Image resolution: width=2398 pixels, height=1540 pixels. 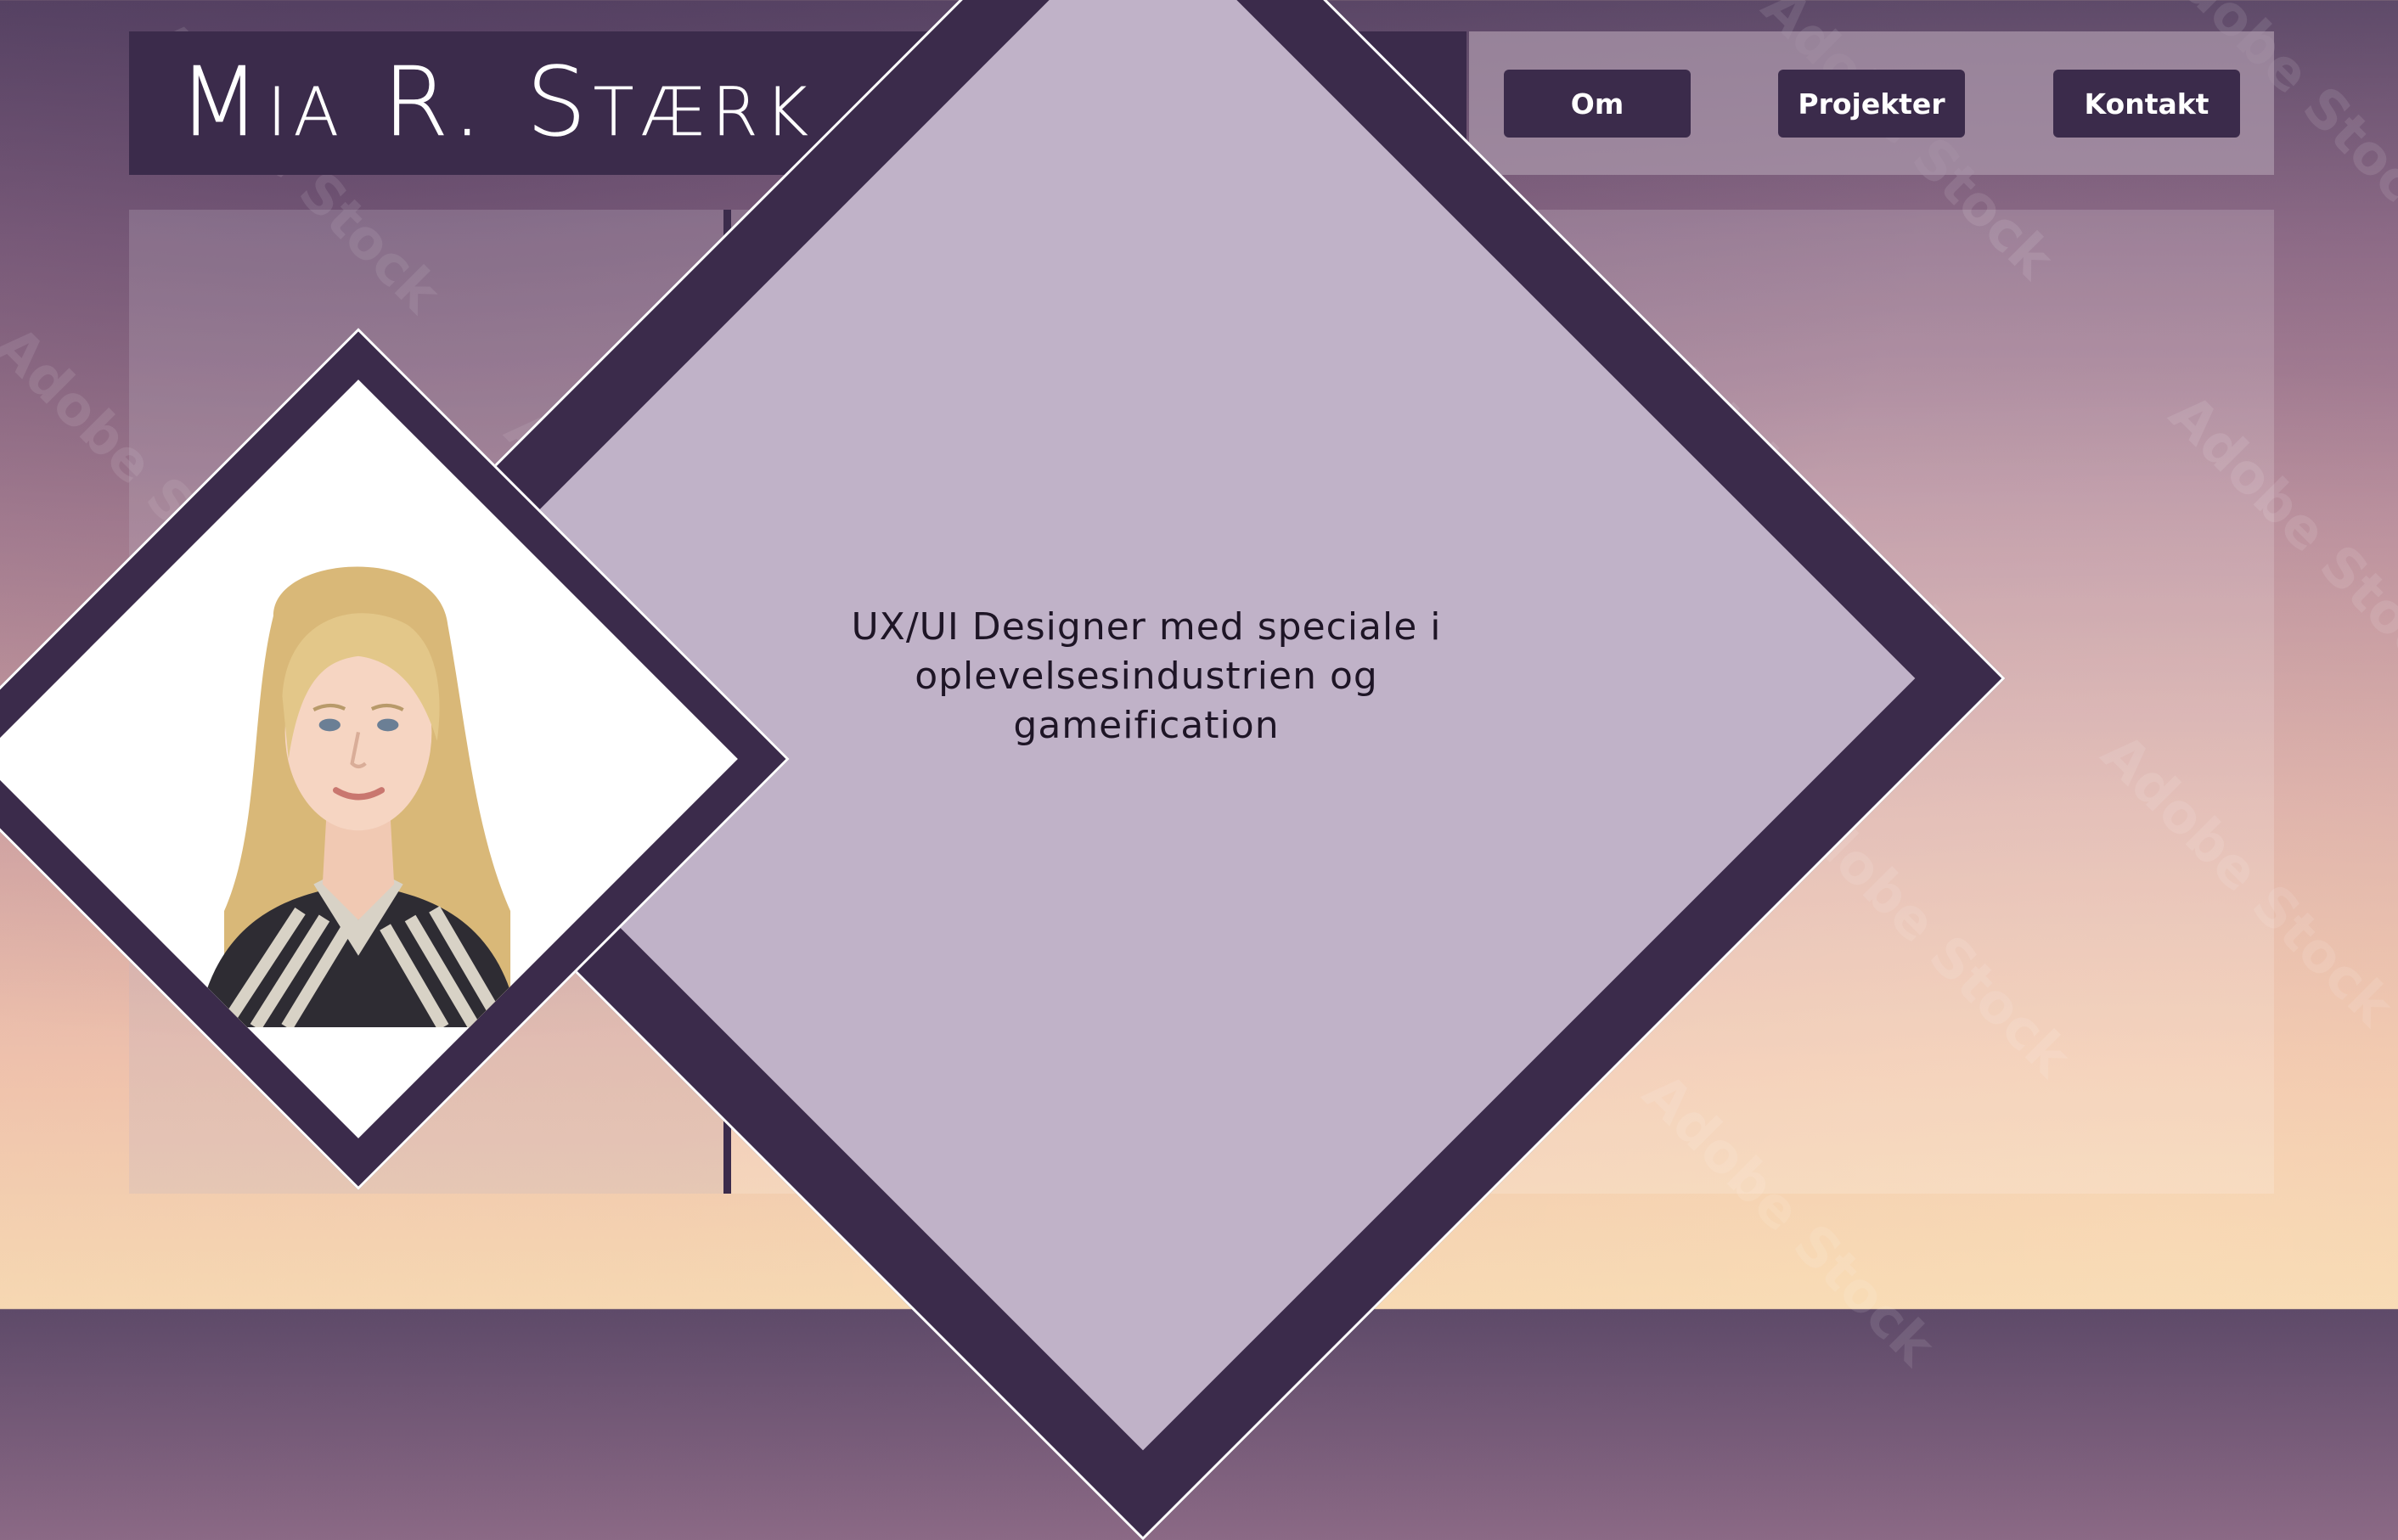 What do you see at coordinates (1597, 104) in the screenshot?
I see `nav-button-om: Om` at bounding box center [1597, 104].